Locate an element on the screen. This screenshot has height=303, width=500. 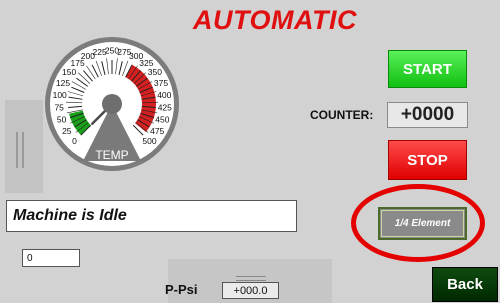
gauge-tick-label: 400 is located at coordinates (164, 95).